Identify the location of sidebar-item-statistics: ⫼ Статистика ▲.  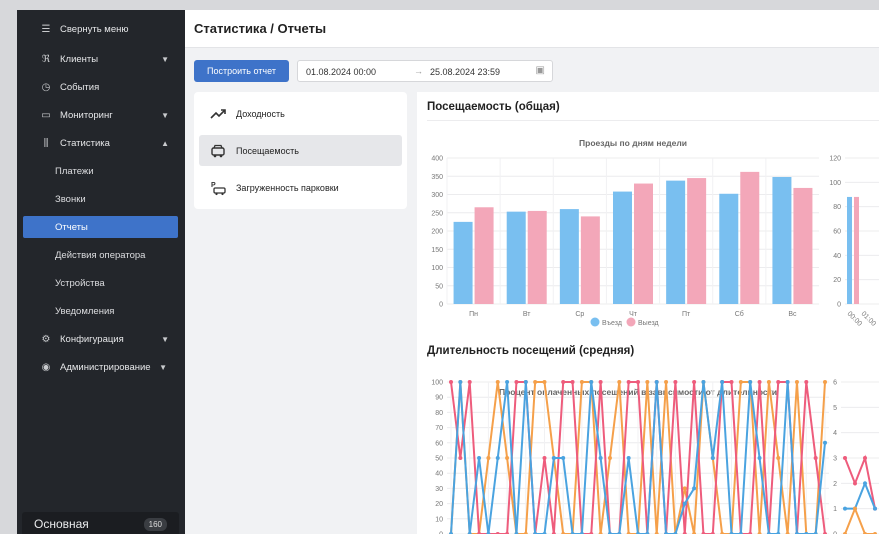
(101, 143).